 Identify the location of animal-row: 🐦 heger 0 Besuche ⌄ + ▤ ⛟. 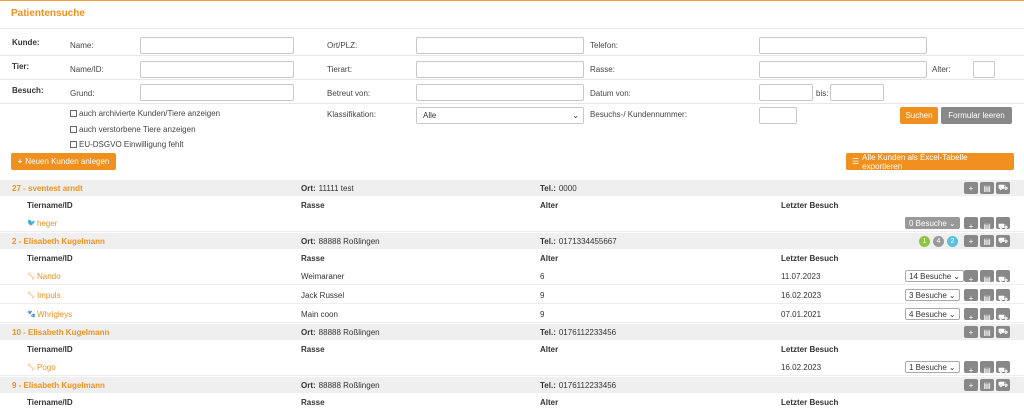
(512, 223).